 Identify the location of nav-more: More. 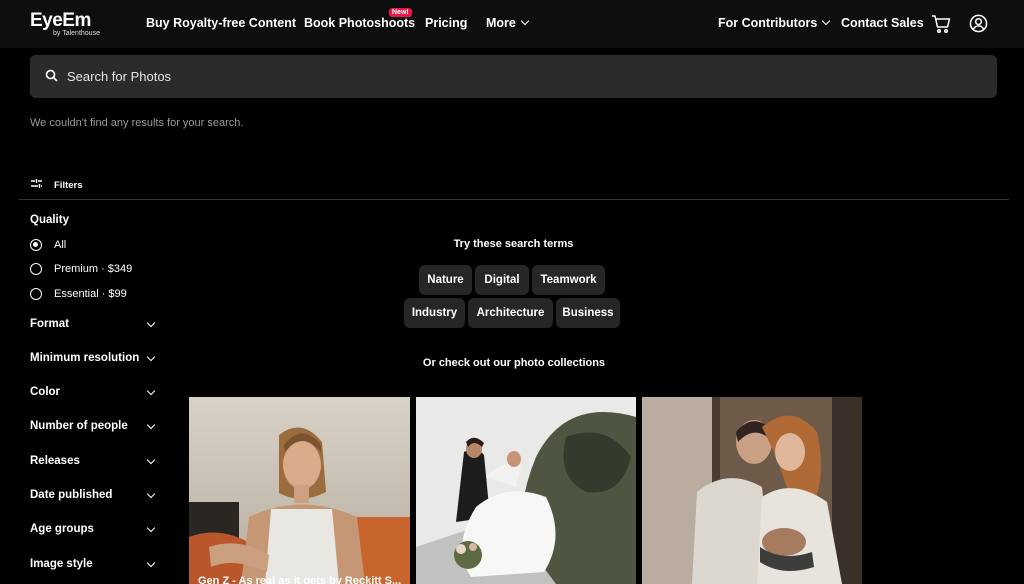
(508, 23).